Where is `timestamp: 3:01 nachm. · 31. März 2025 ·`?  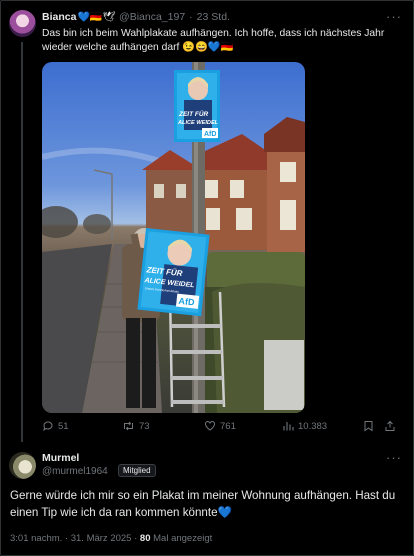 timestamp: 3:01 nachm. · 31. März 2025 · is located at coordinates (73, 538).